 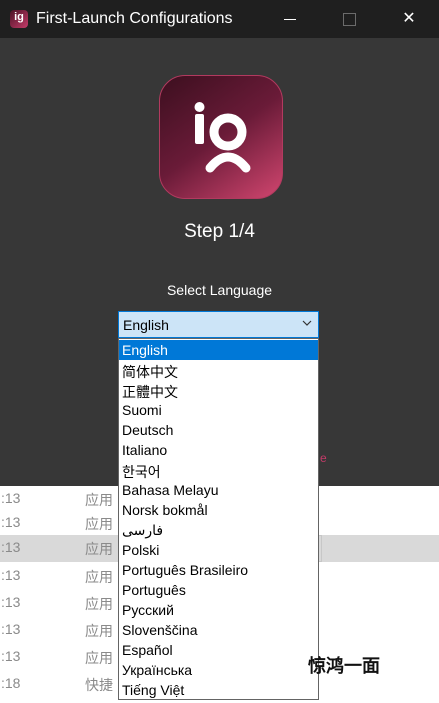 I want to click on language-option-label: English, so click(x=145, y=350).